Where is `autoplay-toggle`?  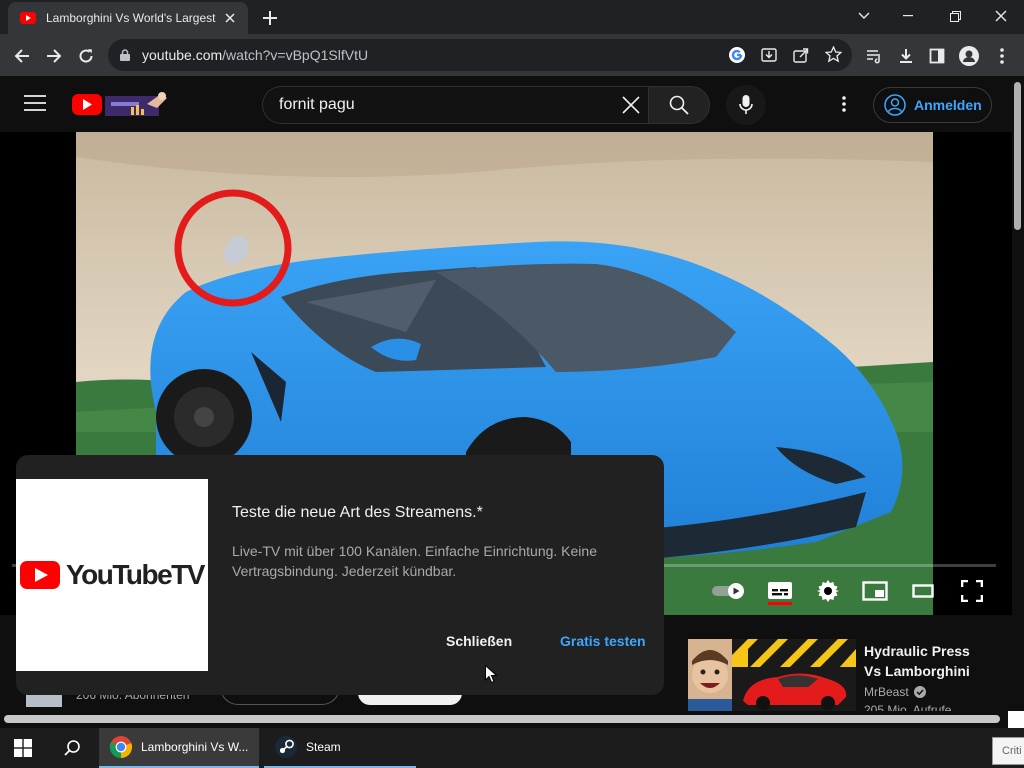 autoplay-toggle is located at coordinates (729, 591).